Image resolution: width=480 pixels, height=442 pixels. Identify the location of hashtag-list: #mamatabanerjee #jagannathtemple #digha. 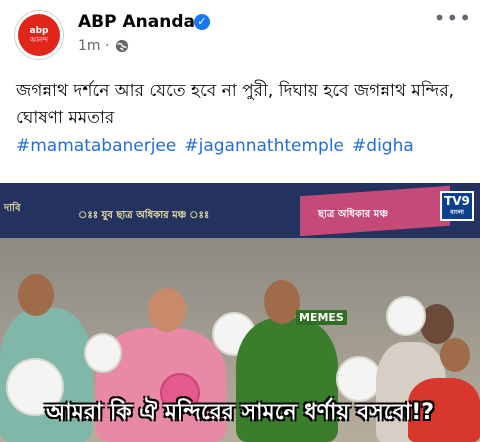
(215, 146).